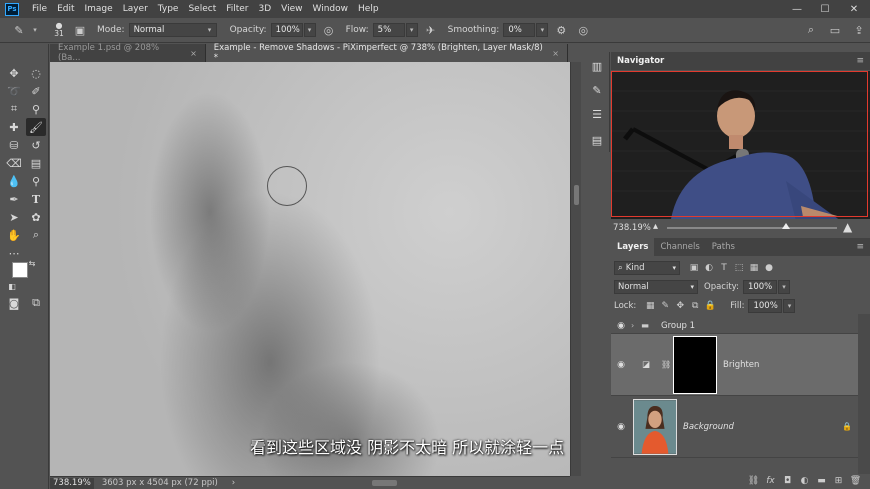 This screenshot has height=489, width=870. What do you see at coordinates (753, 481) in the screenshot?
I see `link-layers-icon: ⛓` at bounding box center [753, 481].